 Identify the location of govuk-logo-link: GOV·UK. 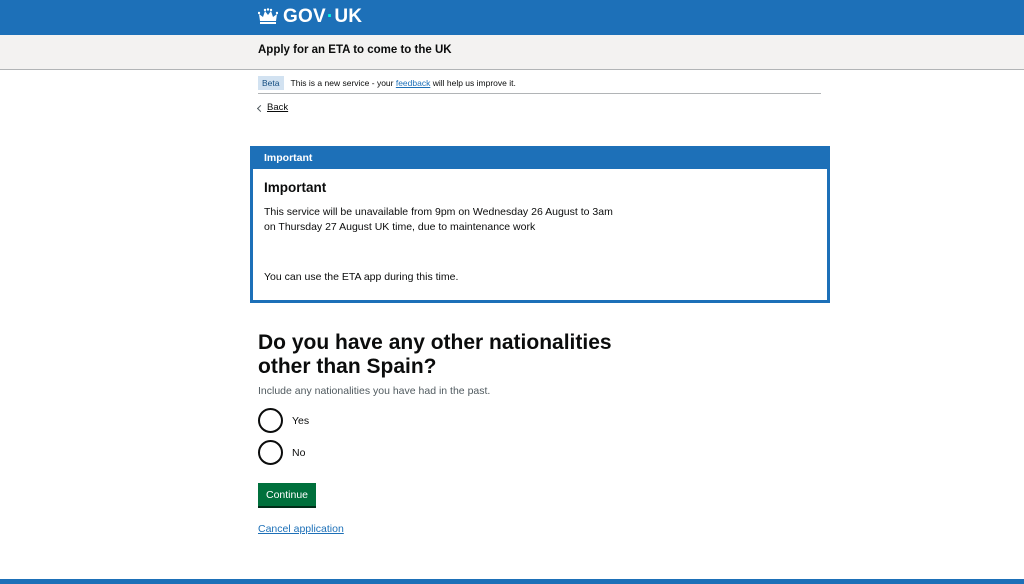
(310, 17).